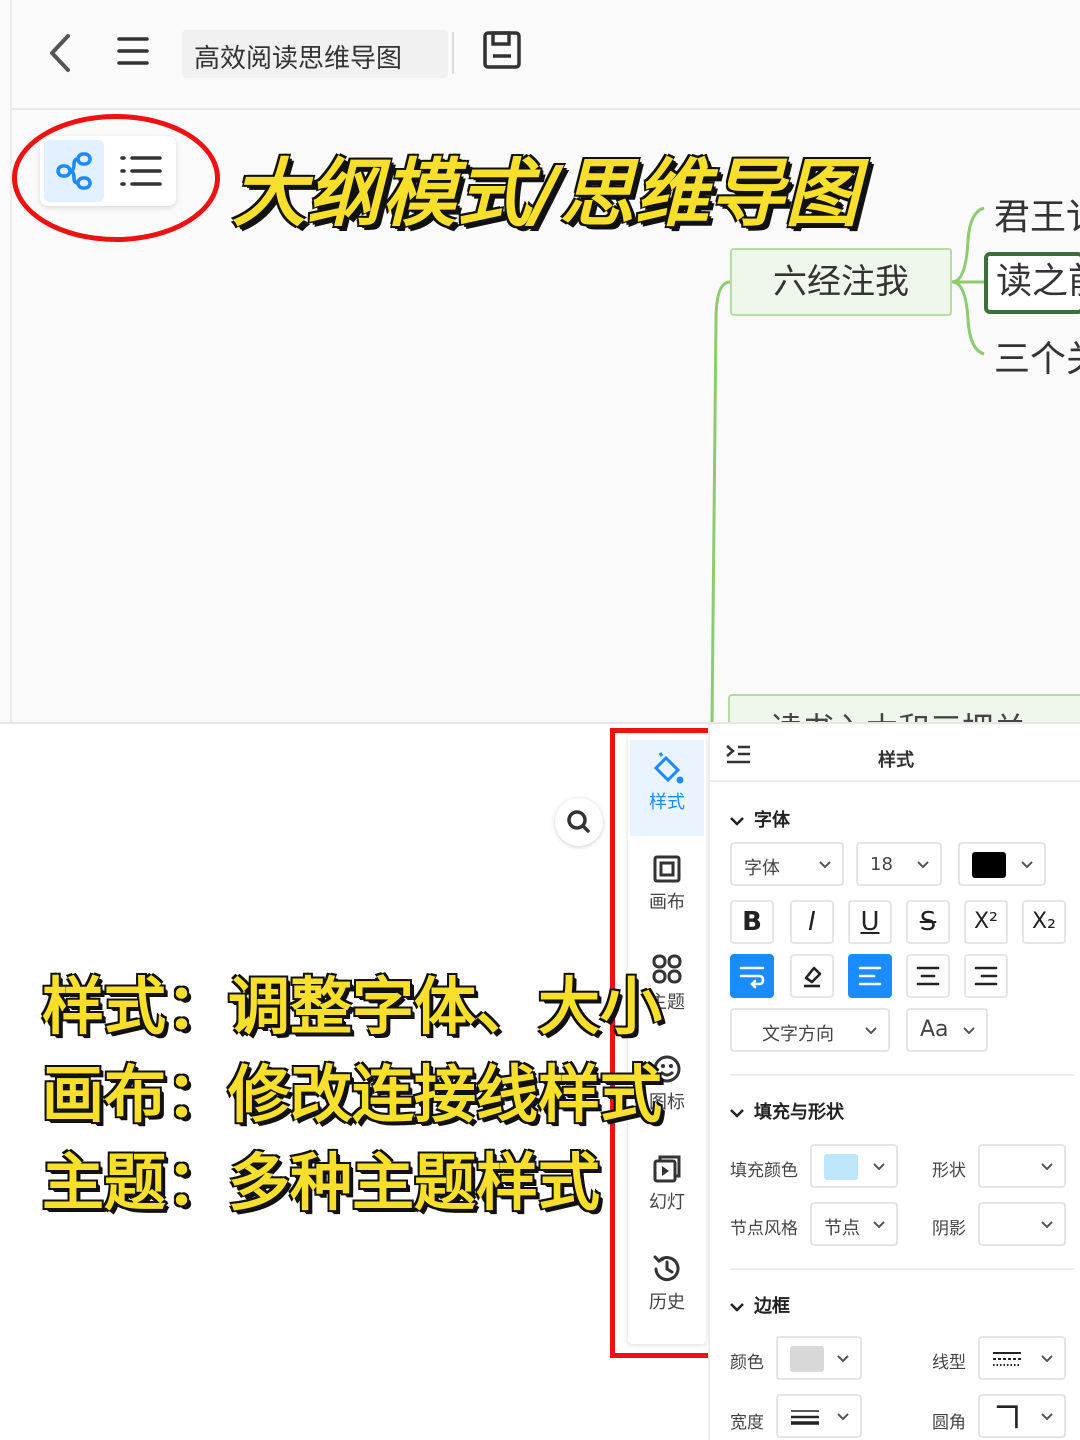 The height and width of the screenshot is (1440, 1080). Describe the element at coordinates (1022, 1166) in the screenshot. I see `shape-select` at that location.